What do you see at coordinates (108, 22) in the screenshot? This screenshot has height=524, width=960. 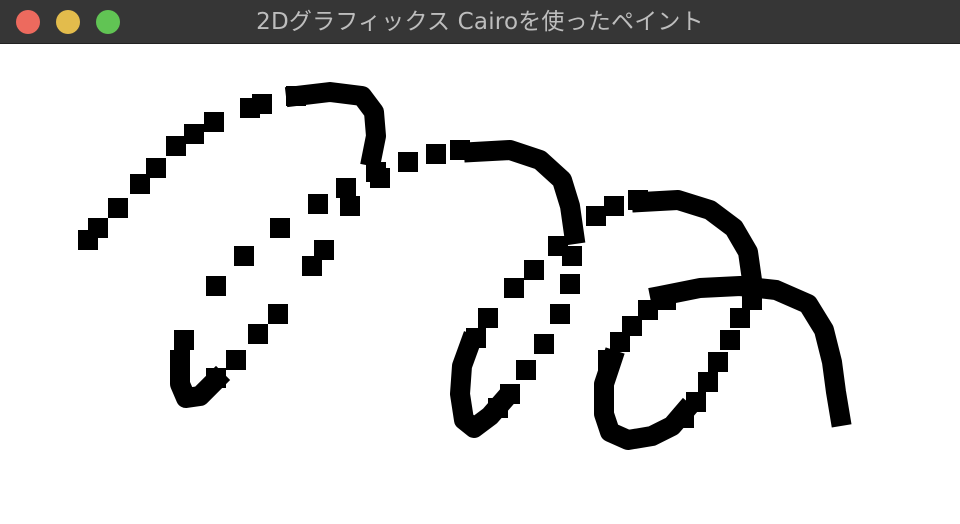 I see `zoom-button` at bounding box center [108, 22].